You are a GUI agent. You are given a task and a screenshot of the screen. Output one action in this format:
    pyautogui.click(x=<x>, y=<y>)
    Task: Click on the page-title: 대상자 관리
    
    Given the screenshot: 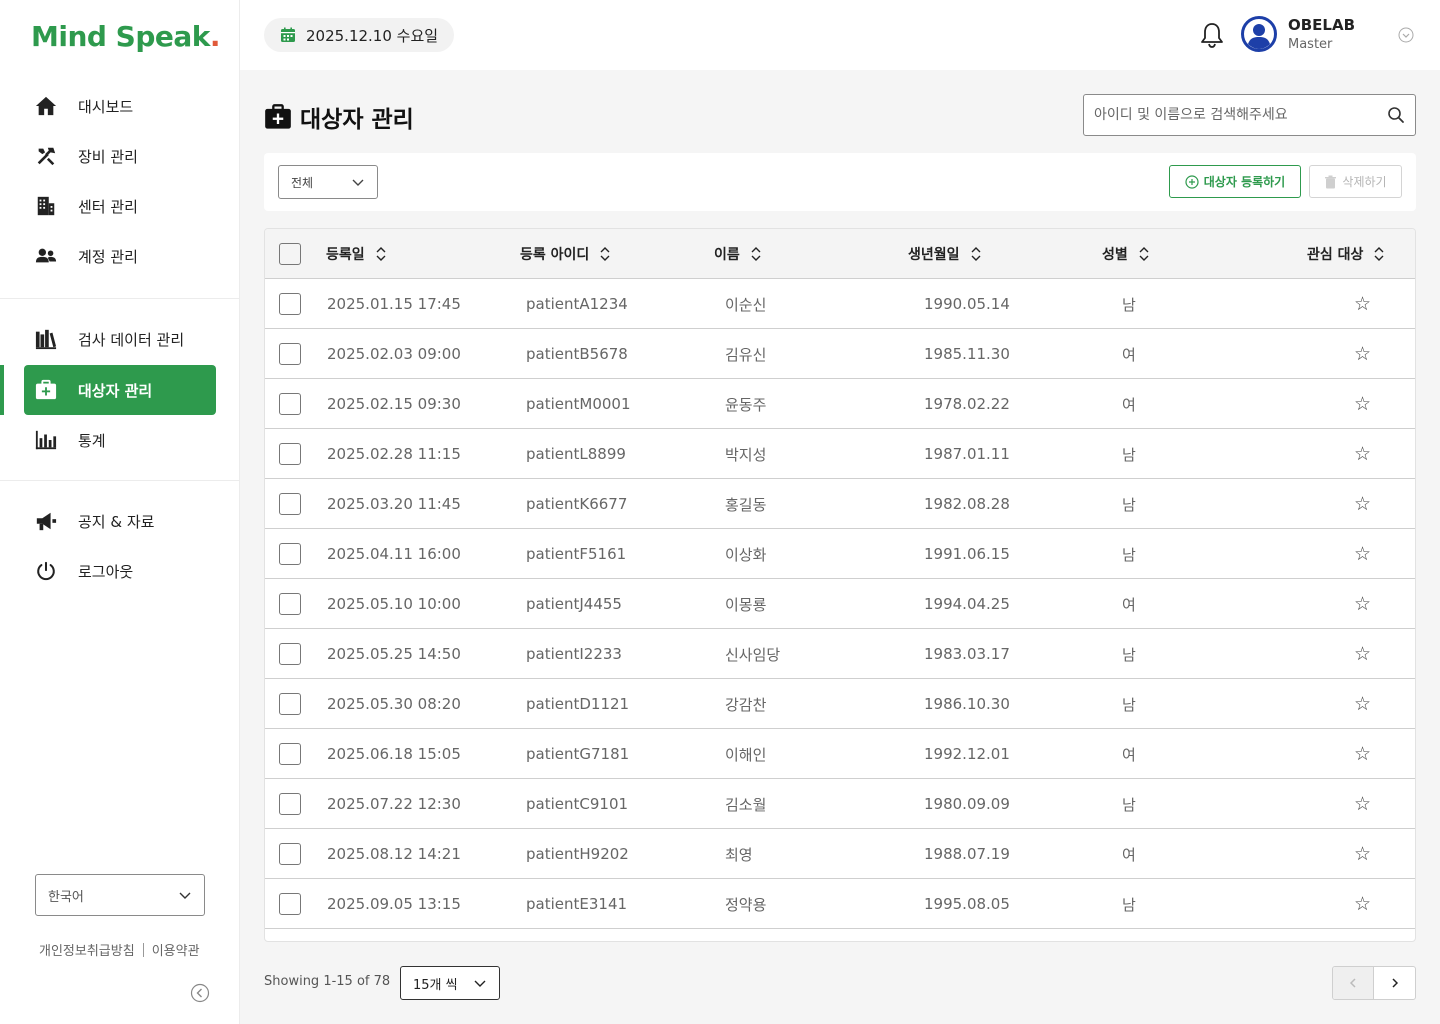 What is the action you would take?
    pyautogui.click(x=357, y=120)
    